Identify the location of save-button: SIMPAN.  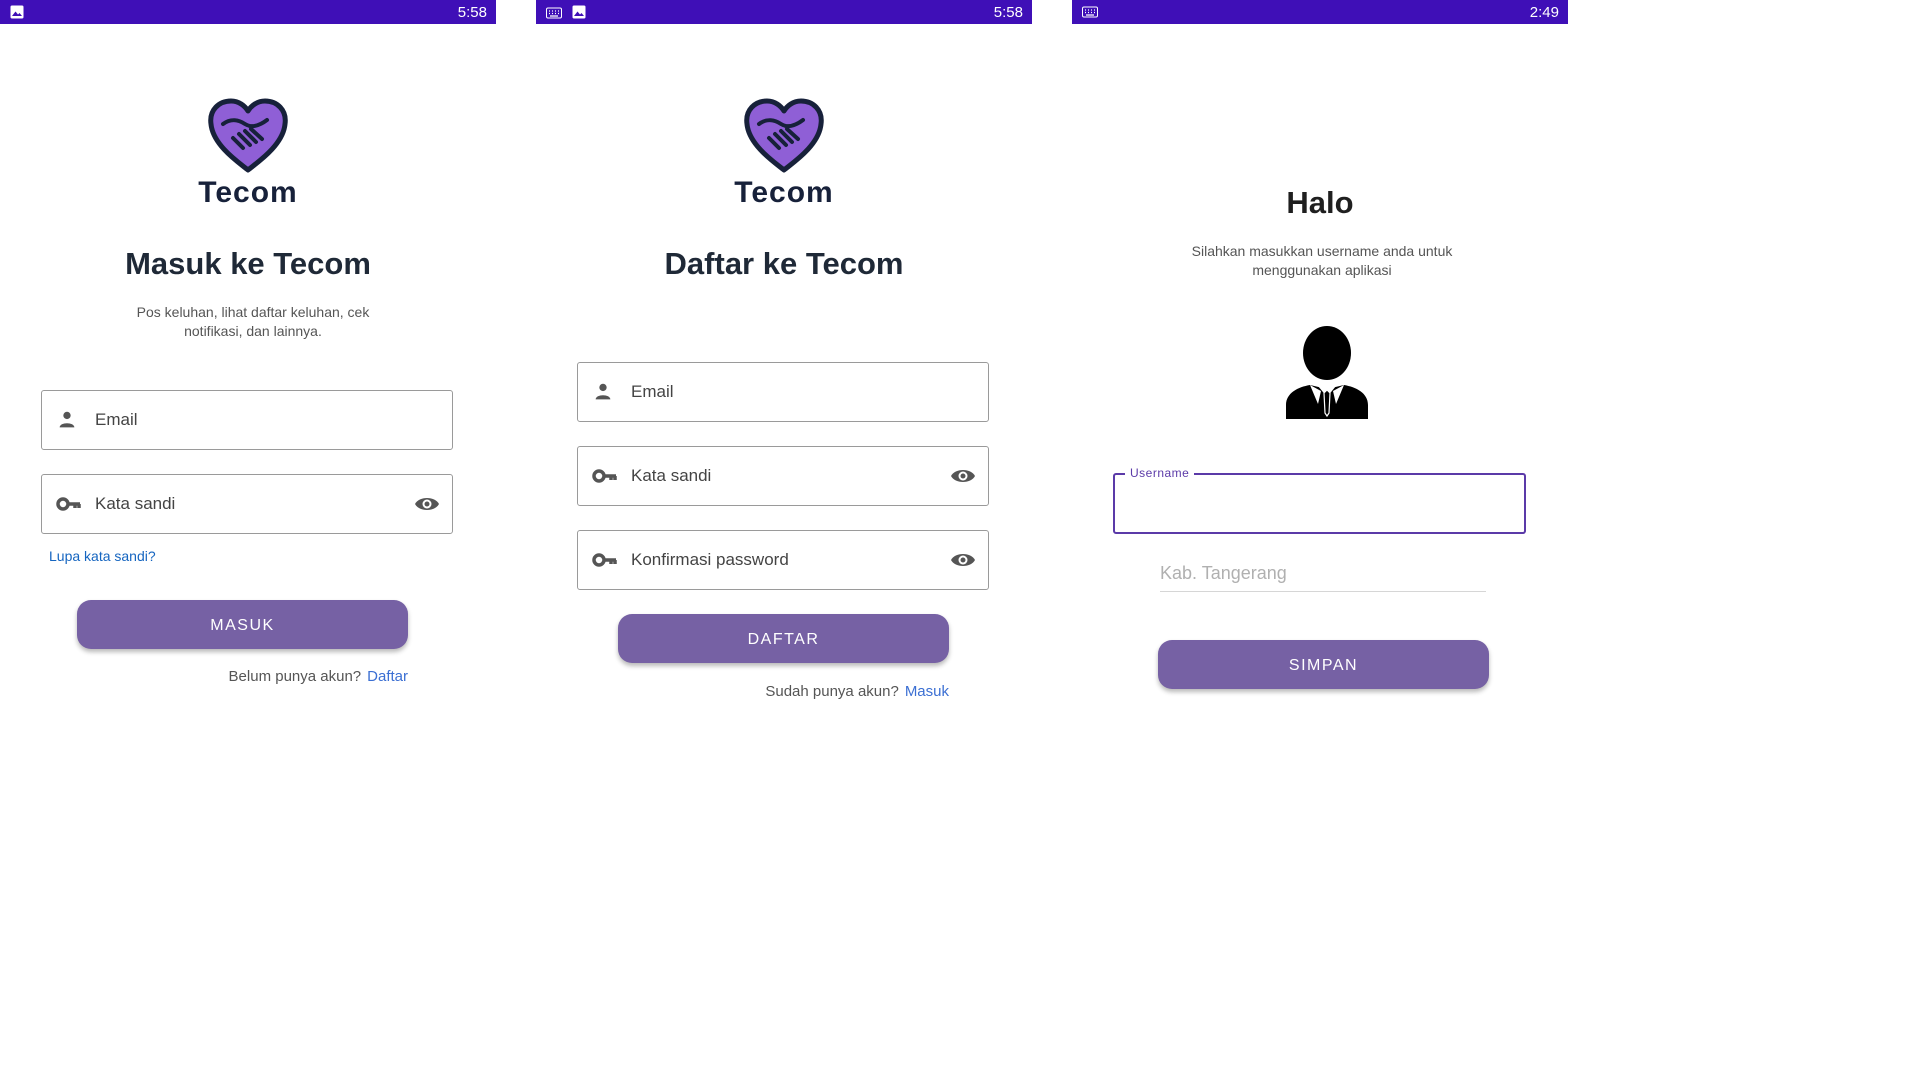
(1323, 664).